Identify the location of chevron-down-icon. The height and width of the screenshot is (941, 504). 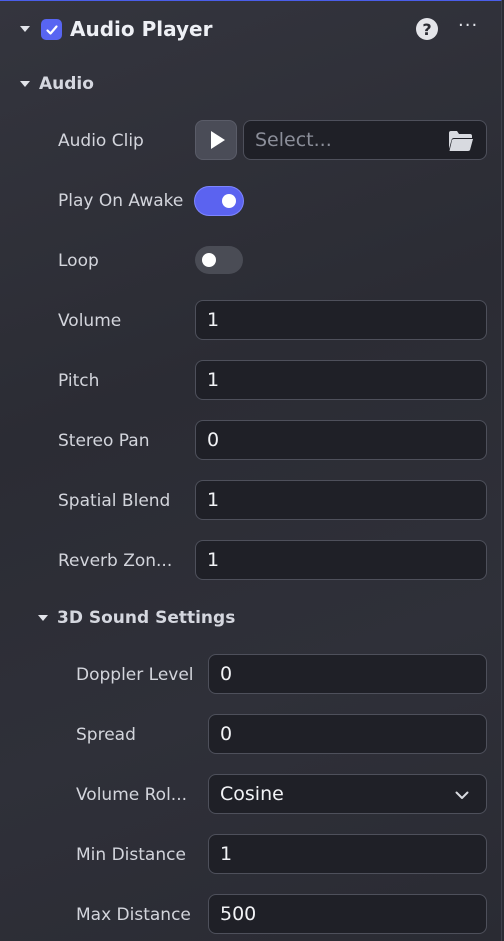
(462, 795).